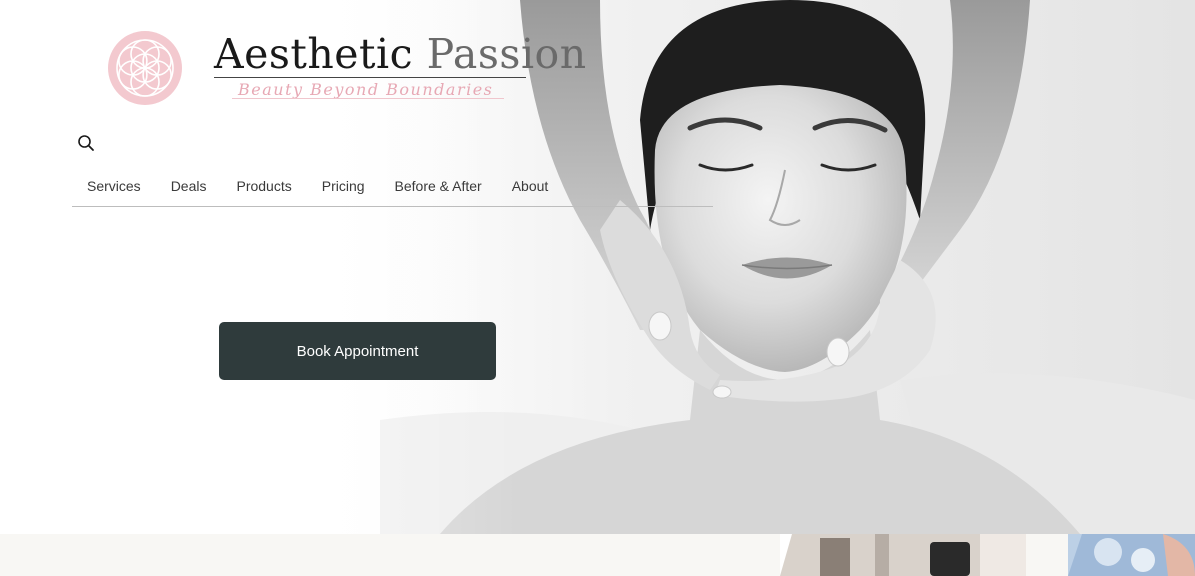 Image resolution: width=1195 pixels, height=576 pixels. Describe the element at coordinates (366, 89) in the screenshot. I see `brand-tagline: Beauty Beyond Boundaries` at that location.